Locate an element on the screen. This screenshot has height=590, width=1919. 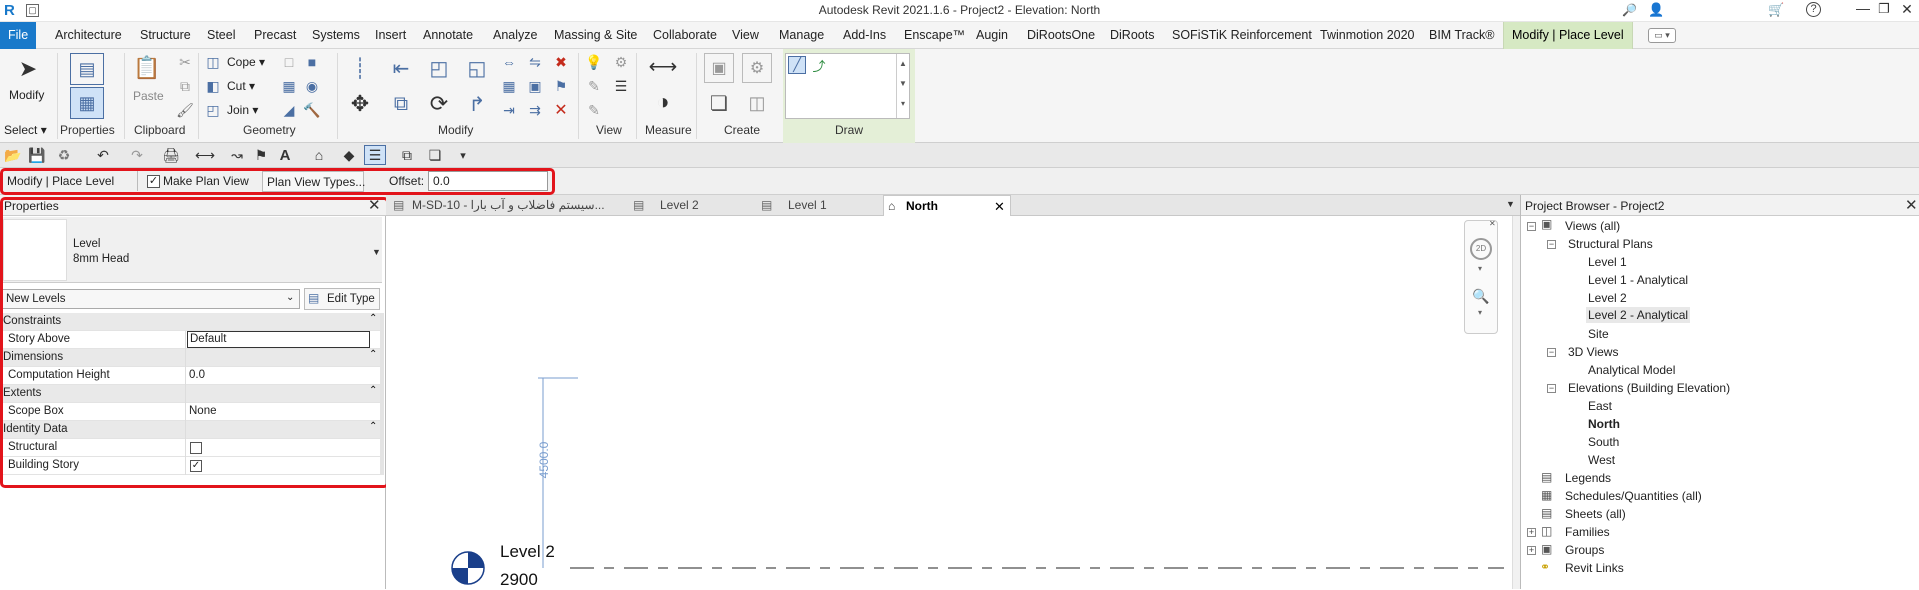
copy-element-icon: ⧉ is located at coordinates (401, 104).